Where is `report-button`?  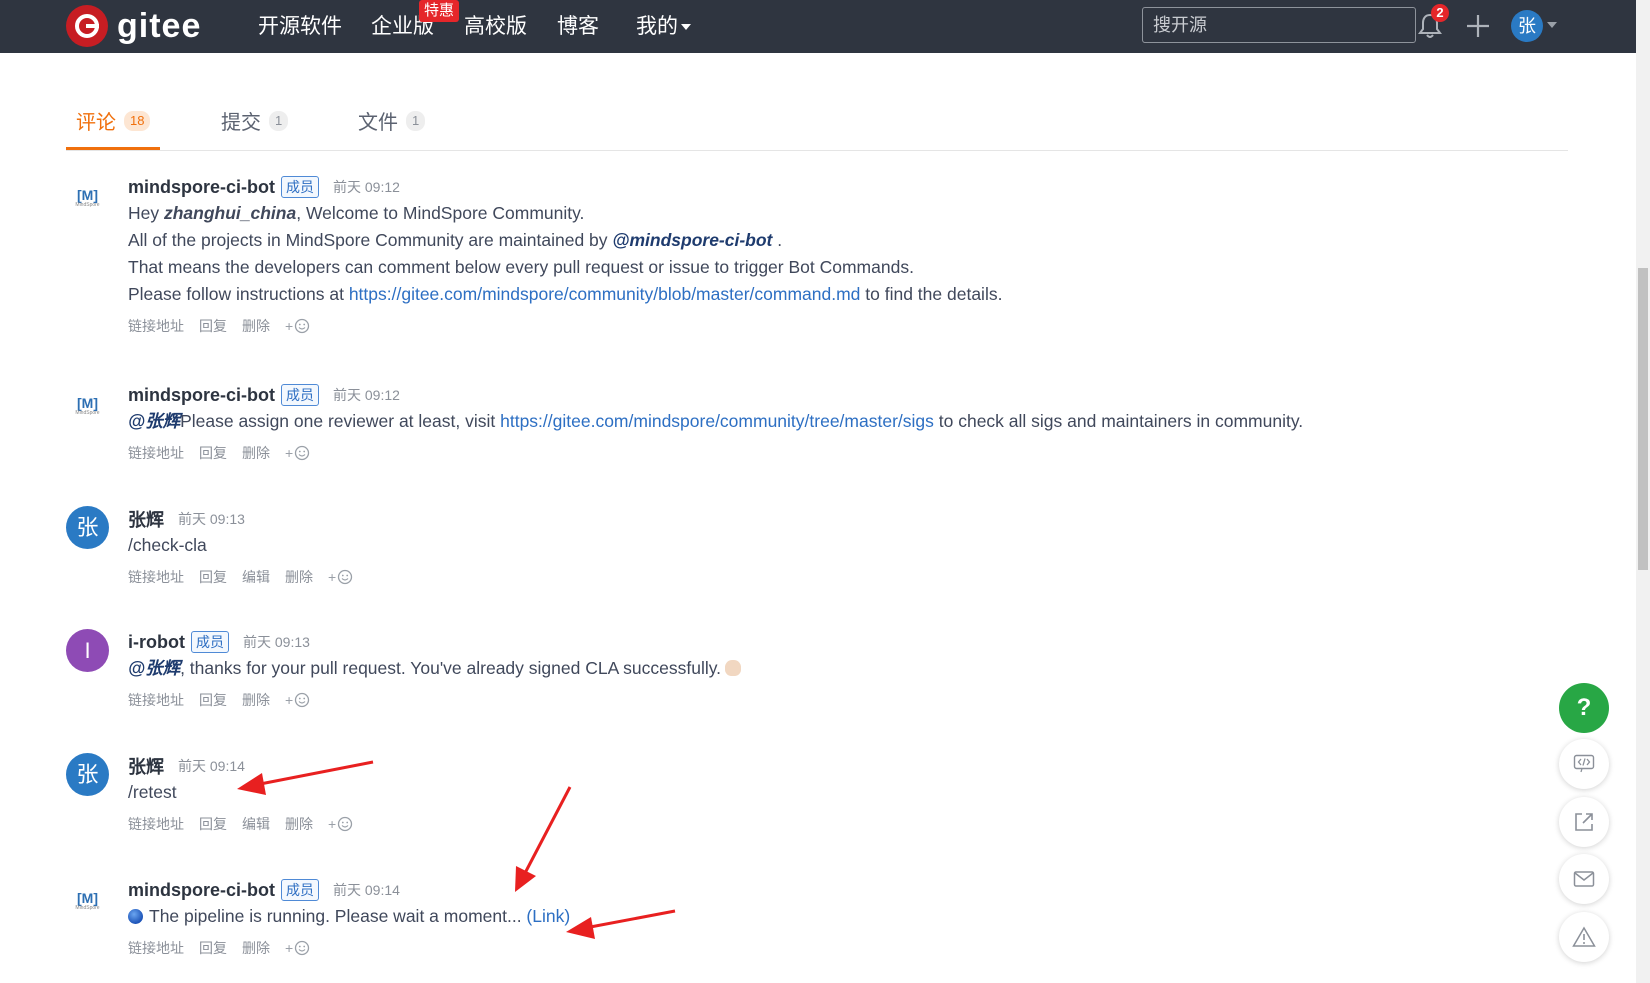 report-button is located at coordinates (1584, 937).